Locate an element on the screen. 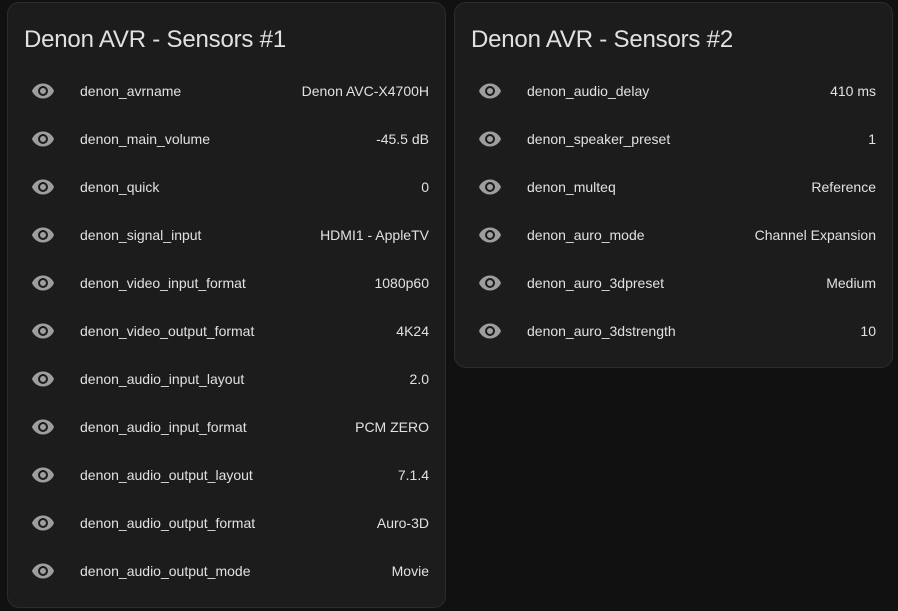 This screenshot has width=898, height=611. entity-row: denon_audio_output_layout 7.1.4 is located at coordinates (226, 475).